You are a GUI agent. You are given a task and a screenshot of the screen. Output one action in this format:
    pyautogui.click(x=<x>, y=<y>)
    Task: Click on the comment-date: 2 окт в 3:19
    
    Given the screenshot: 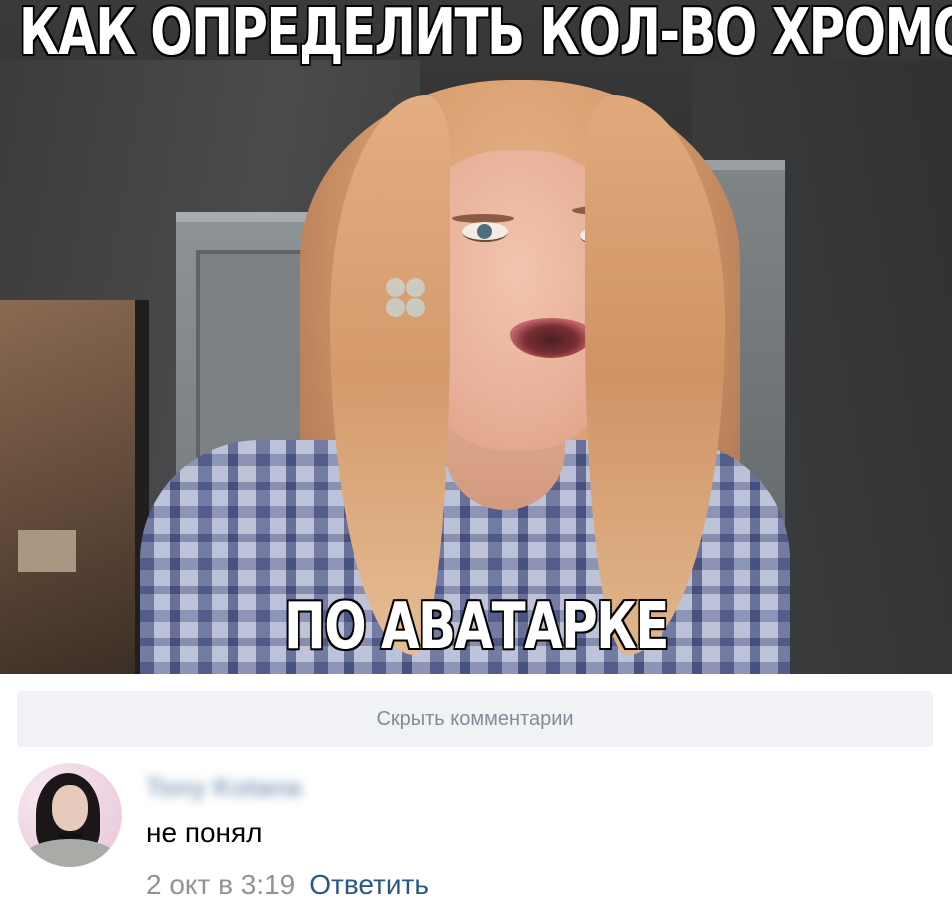 What is the action you would take?
    pyautogui.click(x=220, y=884)
    